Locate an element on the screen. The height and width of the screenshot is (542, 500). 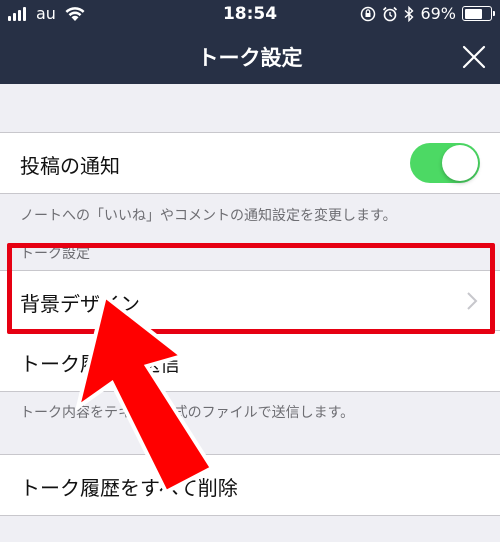
delete-history-label: トーク履歴をすべて削除 is located at coordinates (129, 488).